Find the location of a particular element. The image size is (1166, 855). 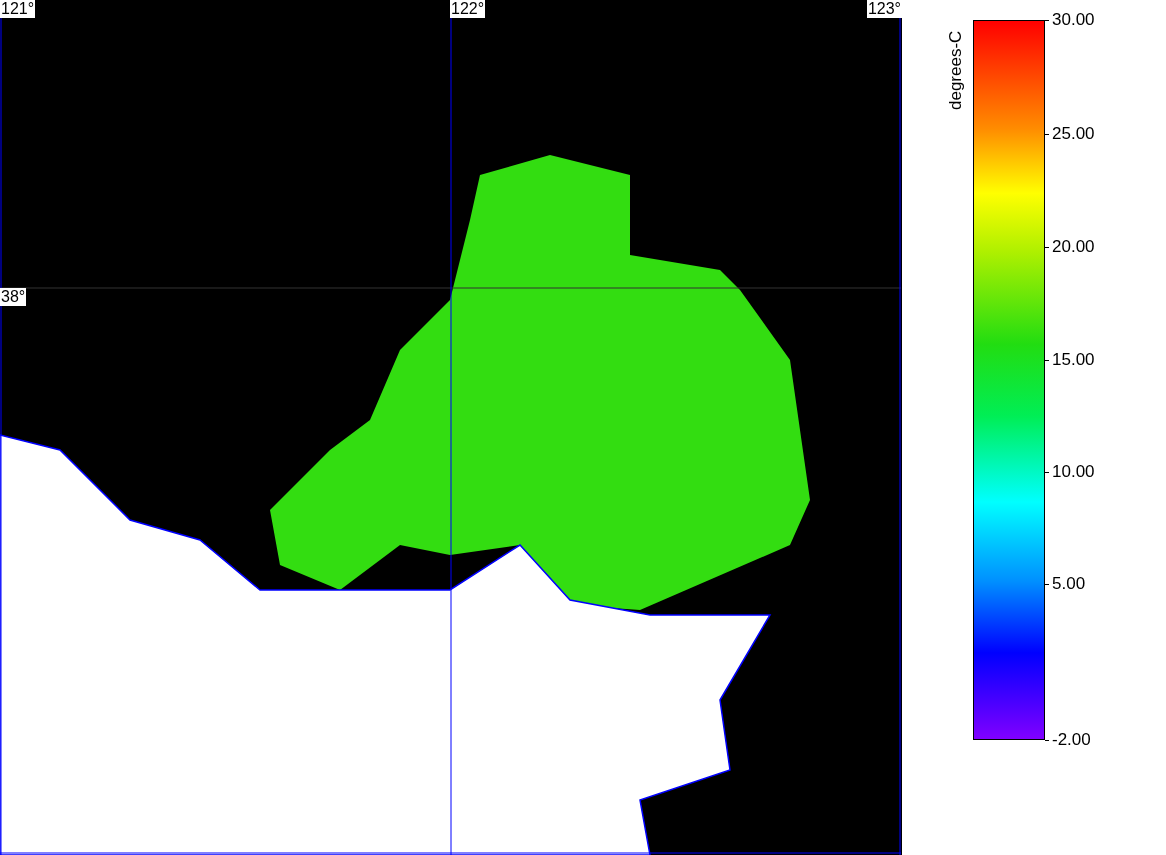

scale-label: 30.00 is located at coordinates (1070, 20).